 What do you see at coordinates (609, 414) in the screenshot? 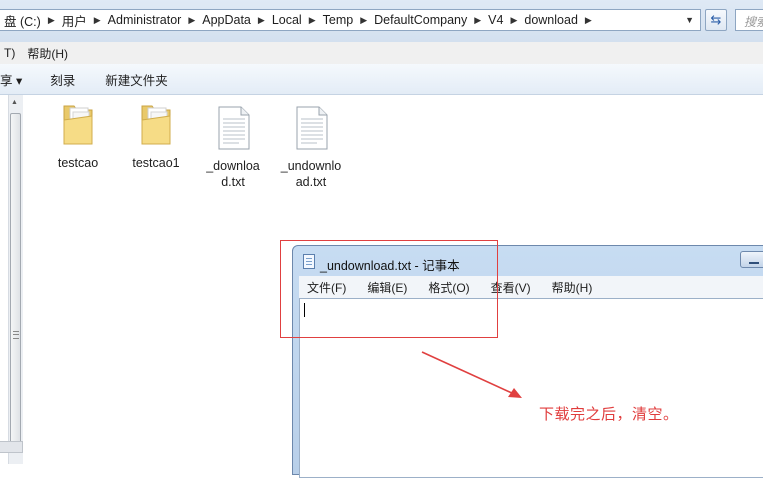
I see `annotation-note: 下载完之后，清空。` at bounding box center [609, 414].